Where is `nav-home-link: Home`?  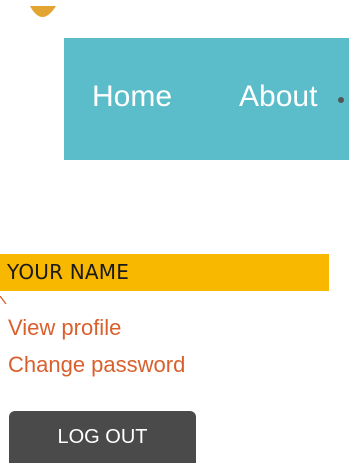 nav-home-link: Home is located at coordinates (132, 97).